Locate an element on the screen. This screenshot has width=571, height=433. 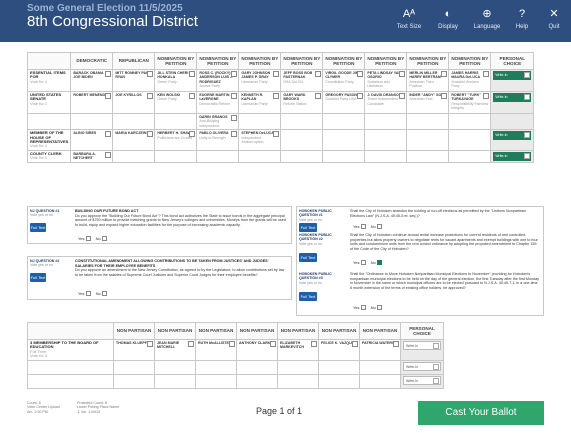
display-button: ◐ Display is located at coordinates (448, 21).